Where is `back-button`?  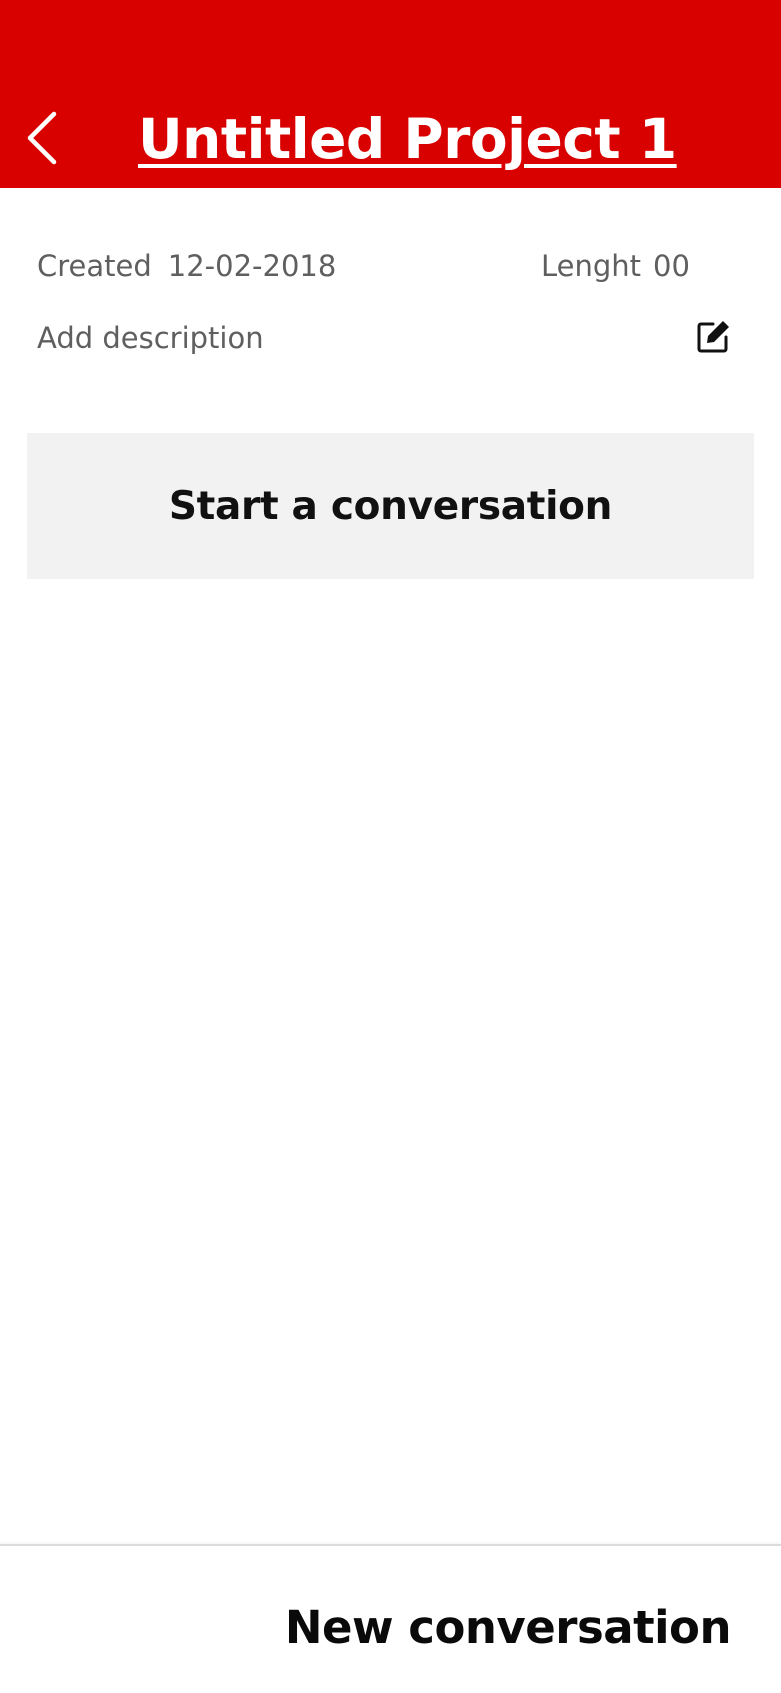 back-button is located at coordinates (46, 138).